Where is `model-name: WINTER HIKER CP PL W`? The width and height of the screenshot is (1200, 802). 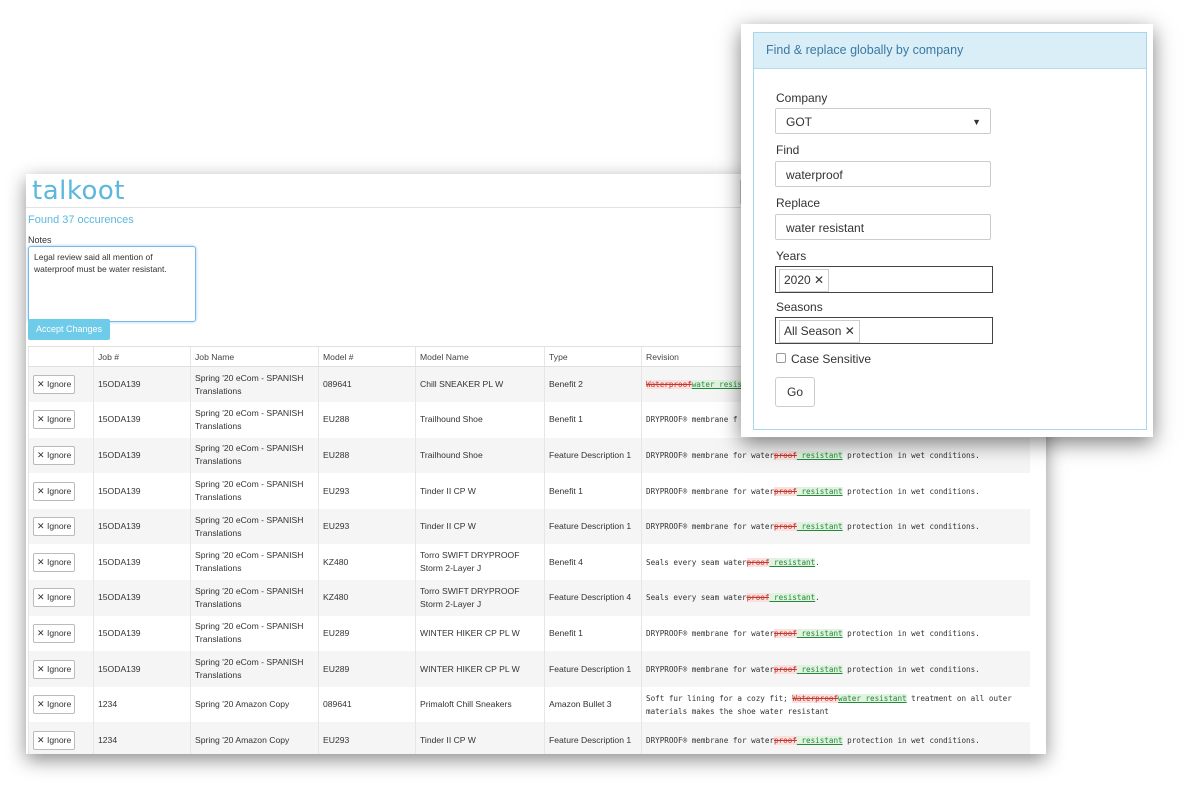
model-name: WINTER HIKER CP PL W is located at coordinates (480, 633).